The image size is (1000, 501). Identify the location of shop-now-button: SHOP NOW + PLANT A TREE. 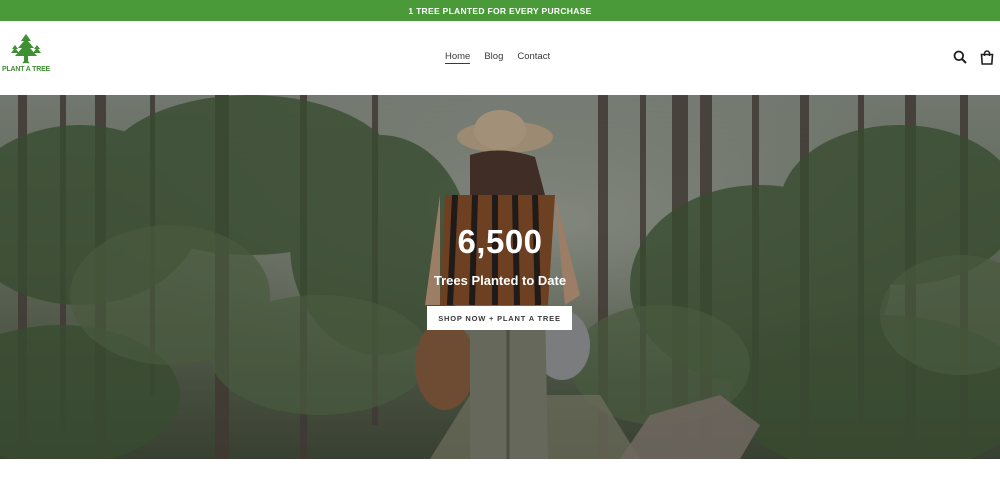
(499, 318).